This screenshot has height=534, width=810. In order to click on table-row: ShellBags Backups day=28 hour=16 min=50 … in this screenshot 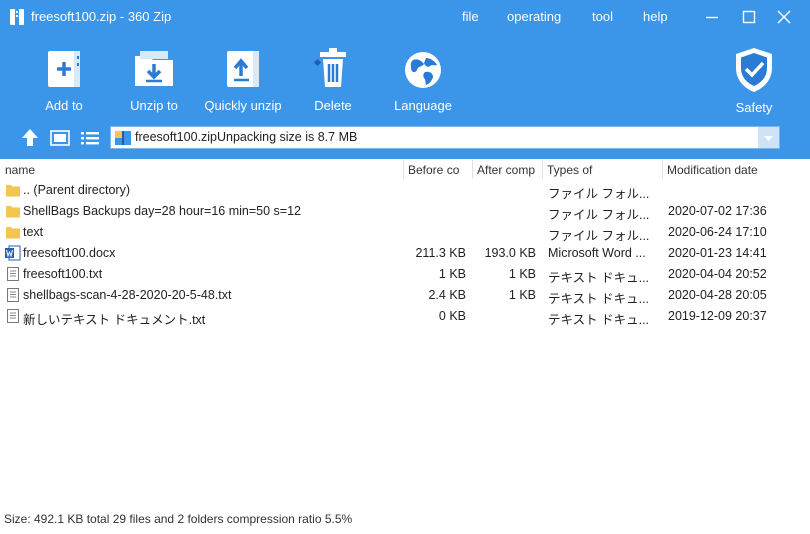, I will do `click(405, 211)`.